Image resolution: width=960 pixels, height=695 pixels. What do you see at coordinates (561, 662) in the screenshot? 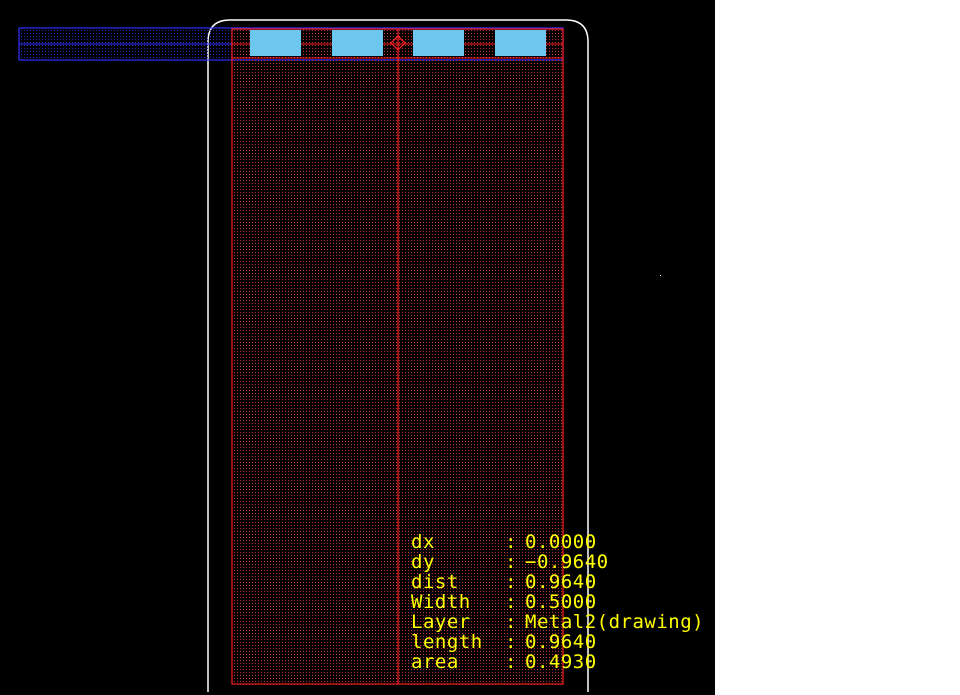
I see `measurement-value: 0.4930` at bounding box center [561, 662].